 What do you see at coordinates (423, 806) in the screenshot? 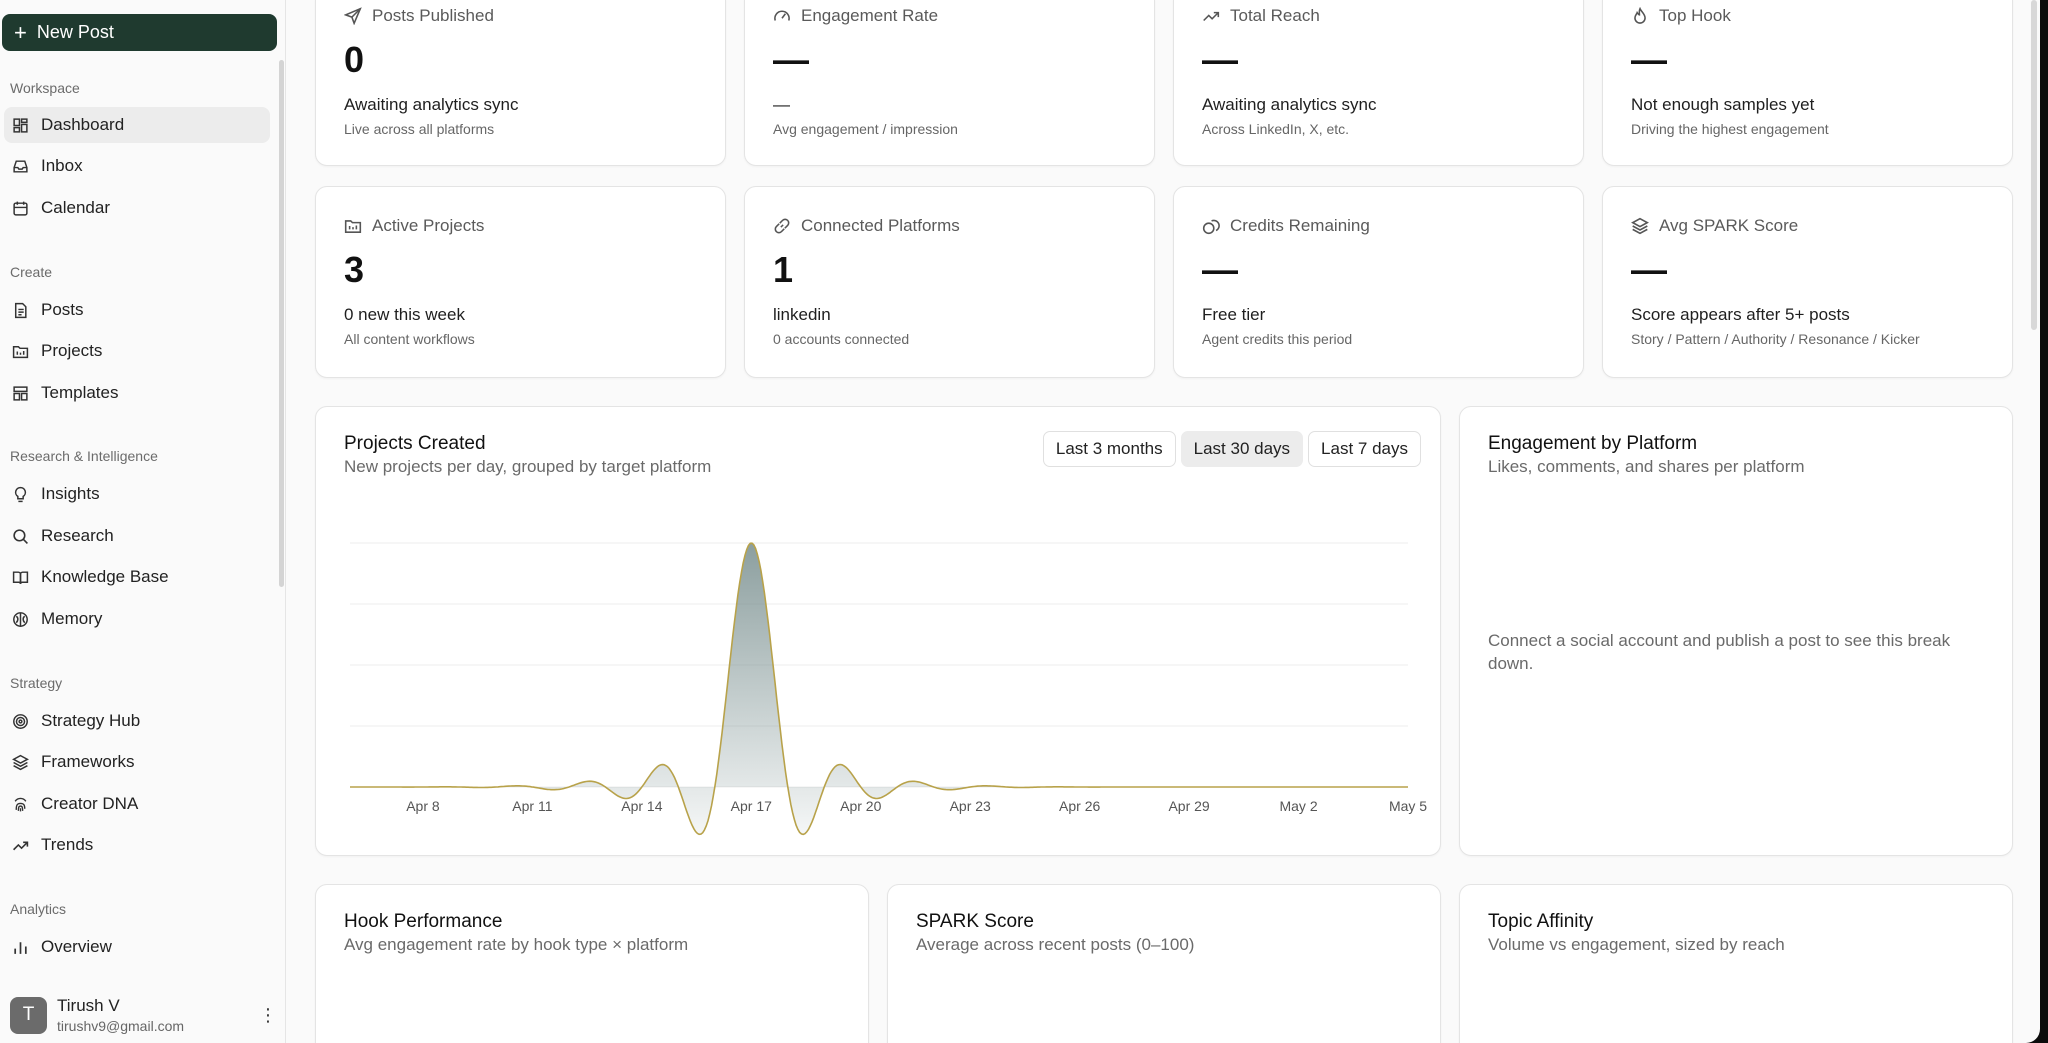
I see `x-tick-label: Apr 8` at bounding box center [423, 806].